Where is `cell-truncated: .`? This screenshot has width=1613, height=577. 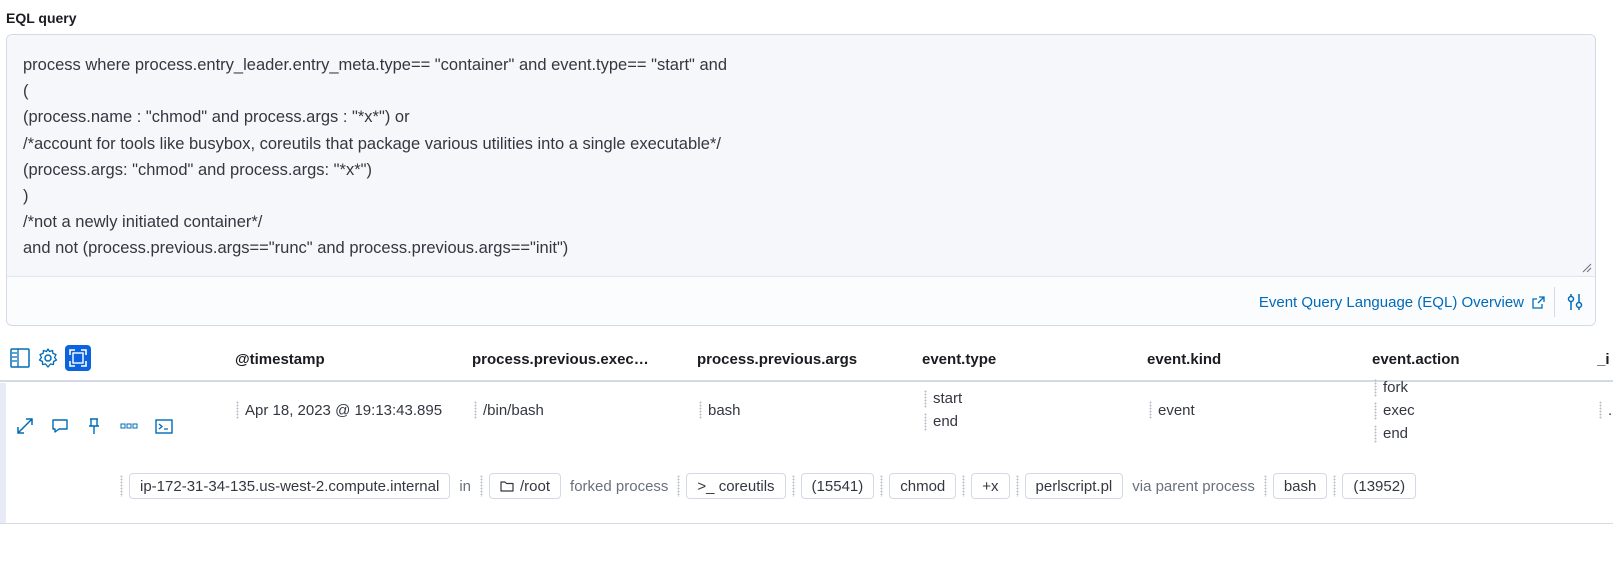 cell-truncated: . is located at coordinates (1605, 410).